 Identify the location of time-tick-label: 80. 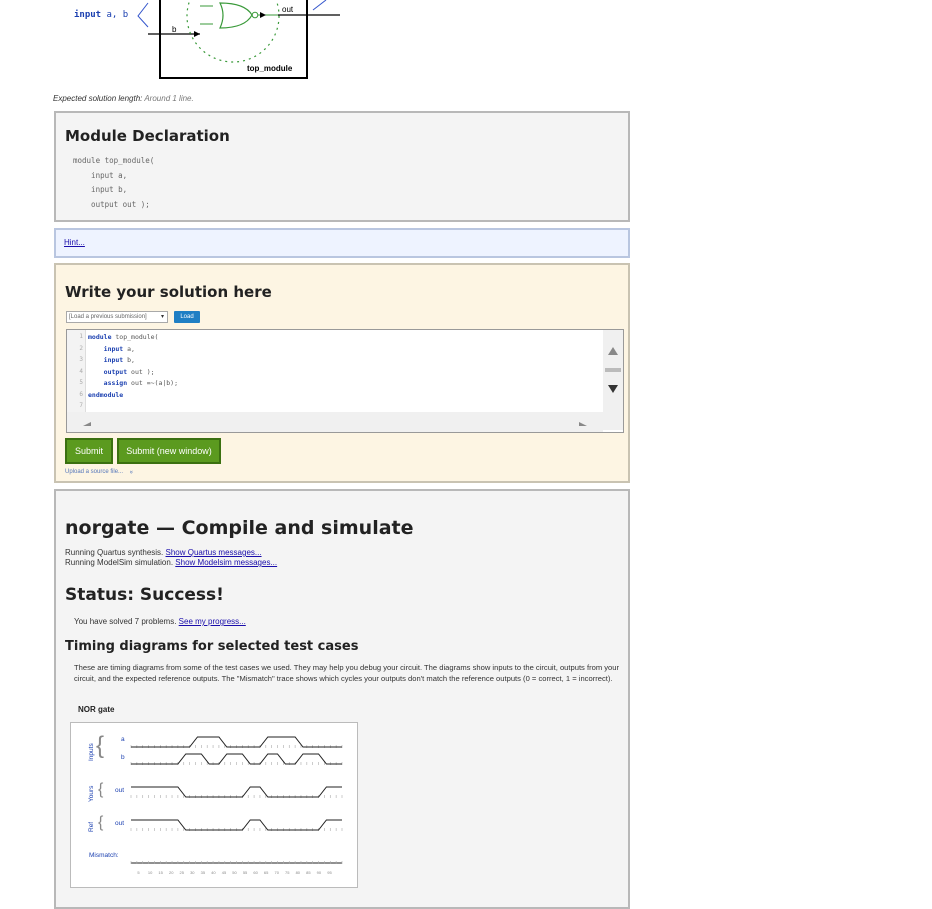
(298, 872).